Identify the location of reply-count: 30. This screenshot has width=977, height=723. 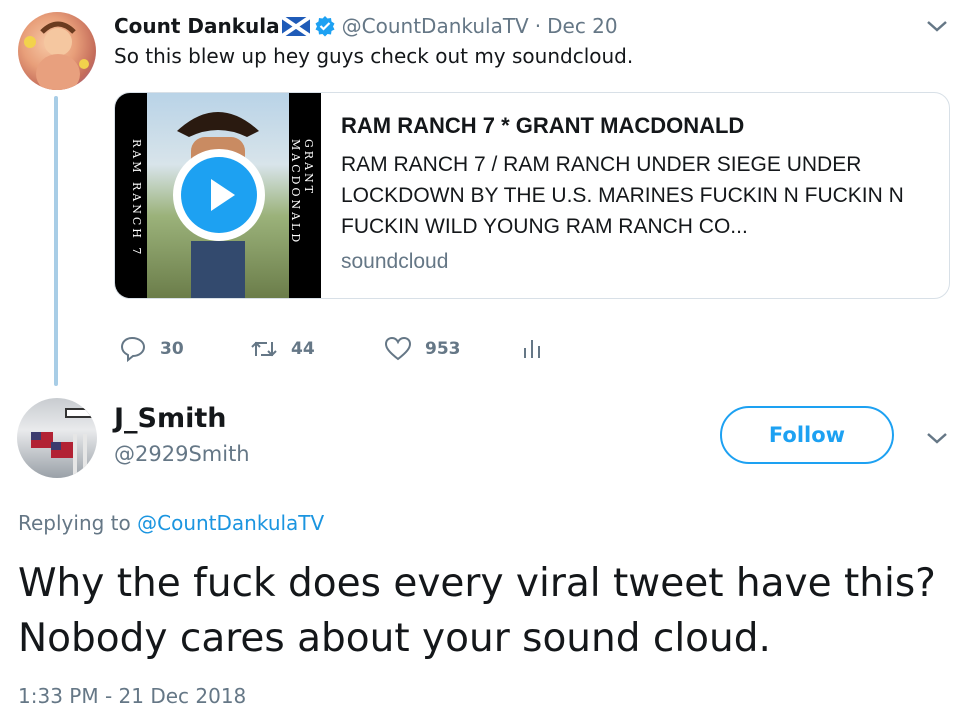
(172, 349).